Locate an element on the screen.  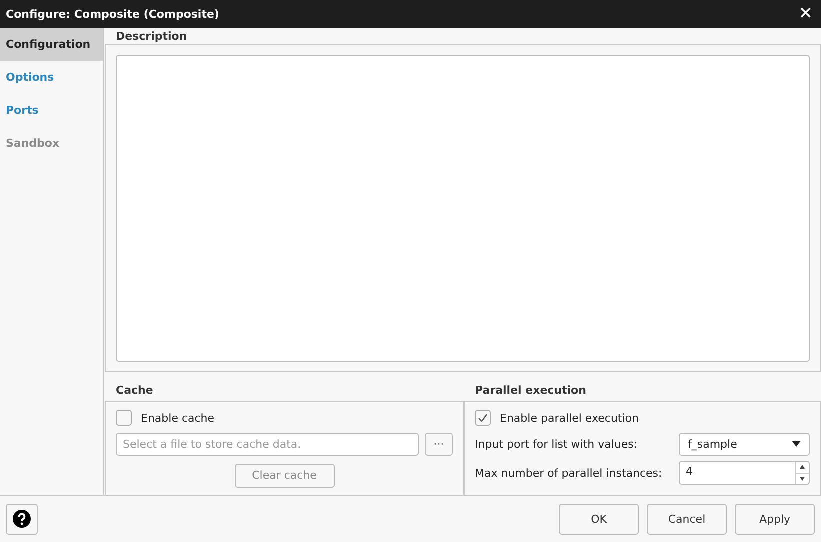
checkbox-label: Enable cache is located at coordinates (178, 418).